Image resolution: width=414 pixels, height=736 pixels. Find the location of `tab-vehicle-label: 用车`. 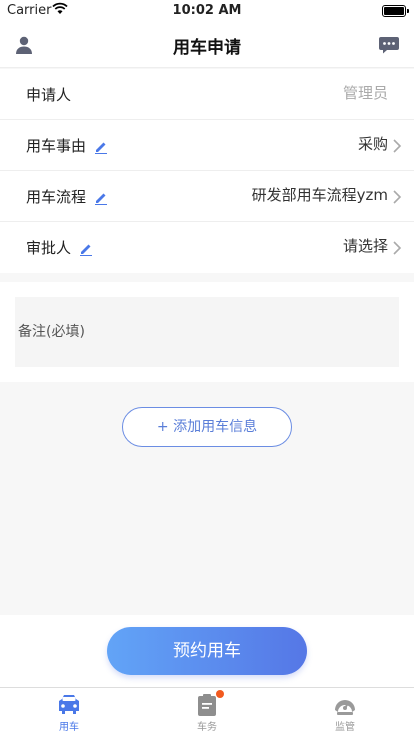

tab-vehicle-label: 用车 is located at coordinates (69, 727).